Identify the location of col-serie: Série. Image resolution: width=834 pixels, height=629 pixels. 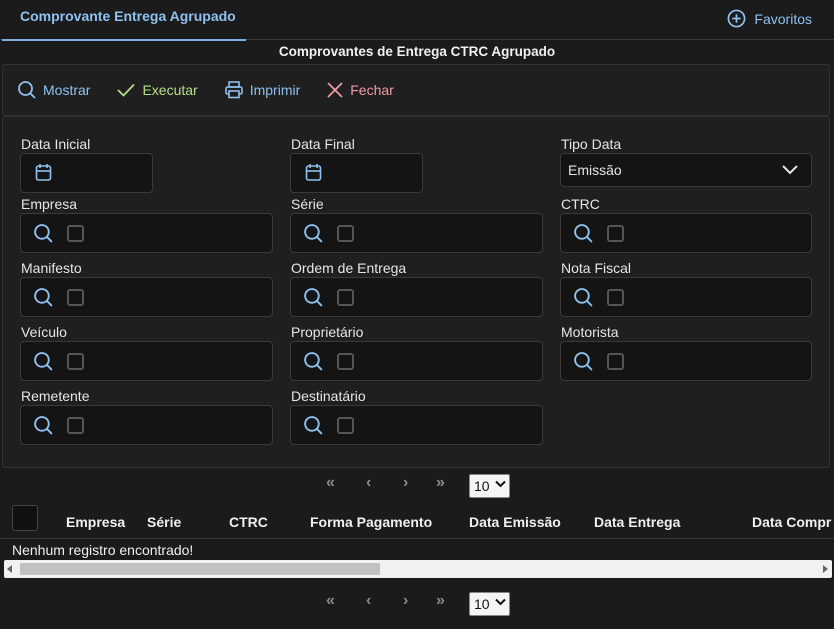
(164, 522).